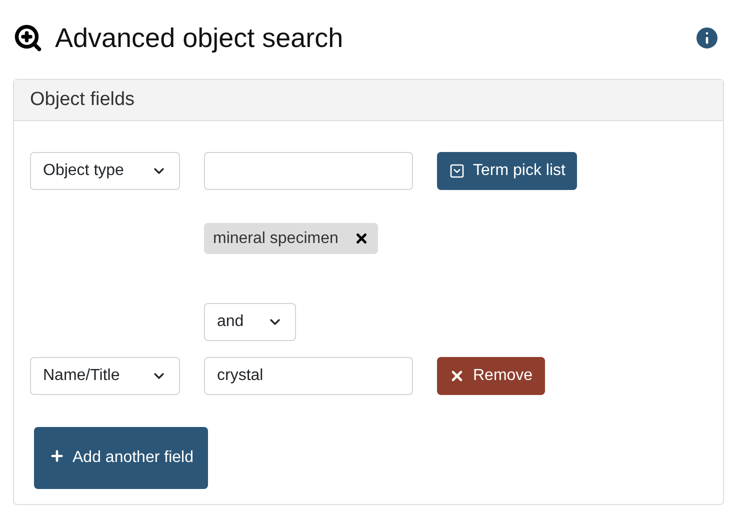 The image size is (737, 511). Describe the element at coordinates (28, 38) in the screenshot. I see `zoom-in-icon` at that location.